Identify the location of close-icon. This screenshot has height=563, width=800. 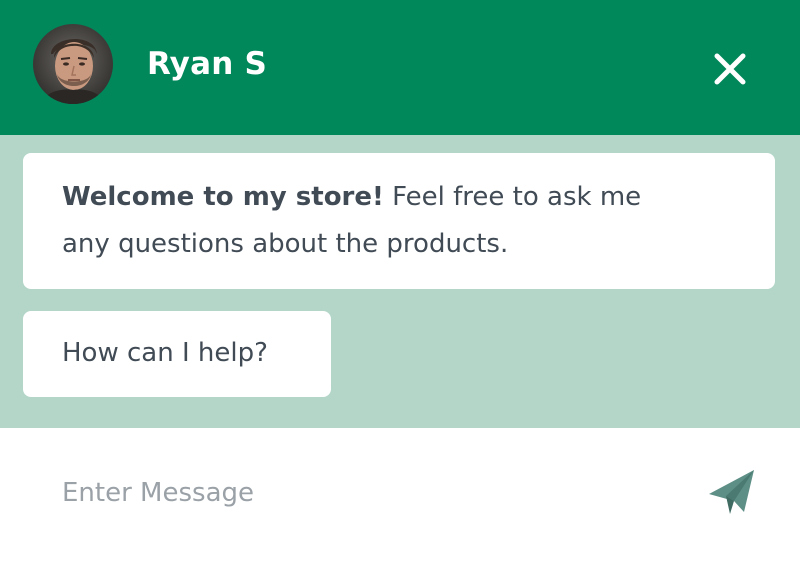
(730, 69).